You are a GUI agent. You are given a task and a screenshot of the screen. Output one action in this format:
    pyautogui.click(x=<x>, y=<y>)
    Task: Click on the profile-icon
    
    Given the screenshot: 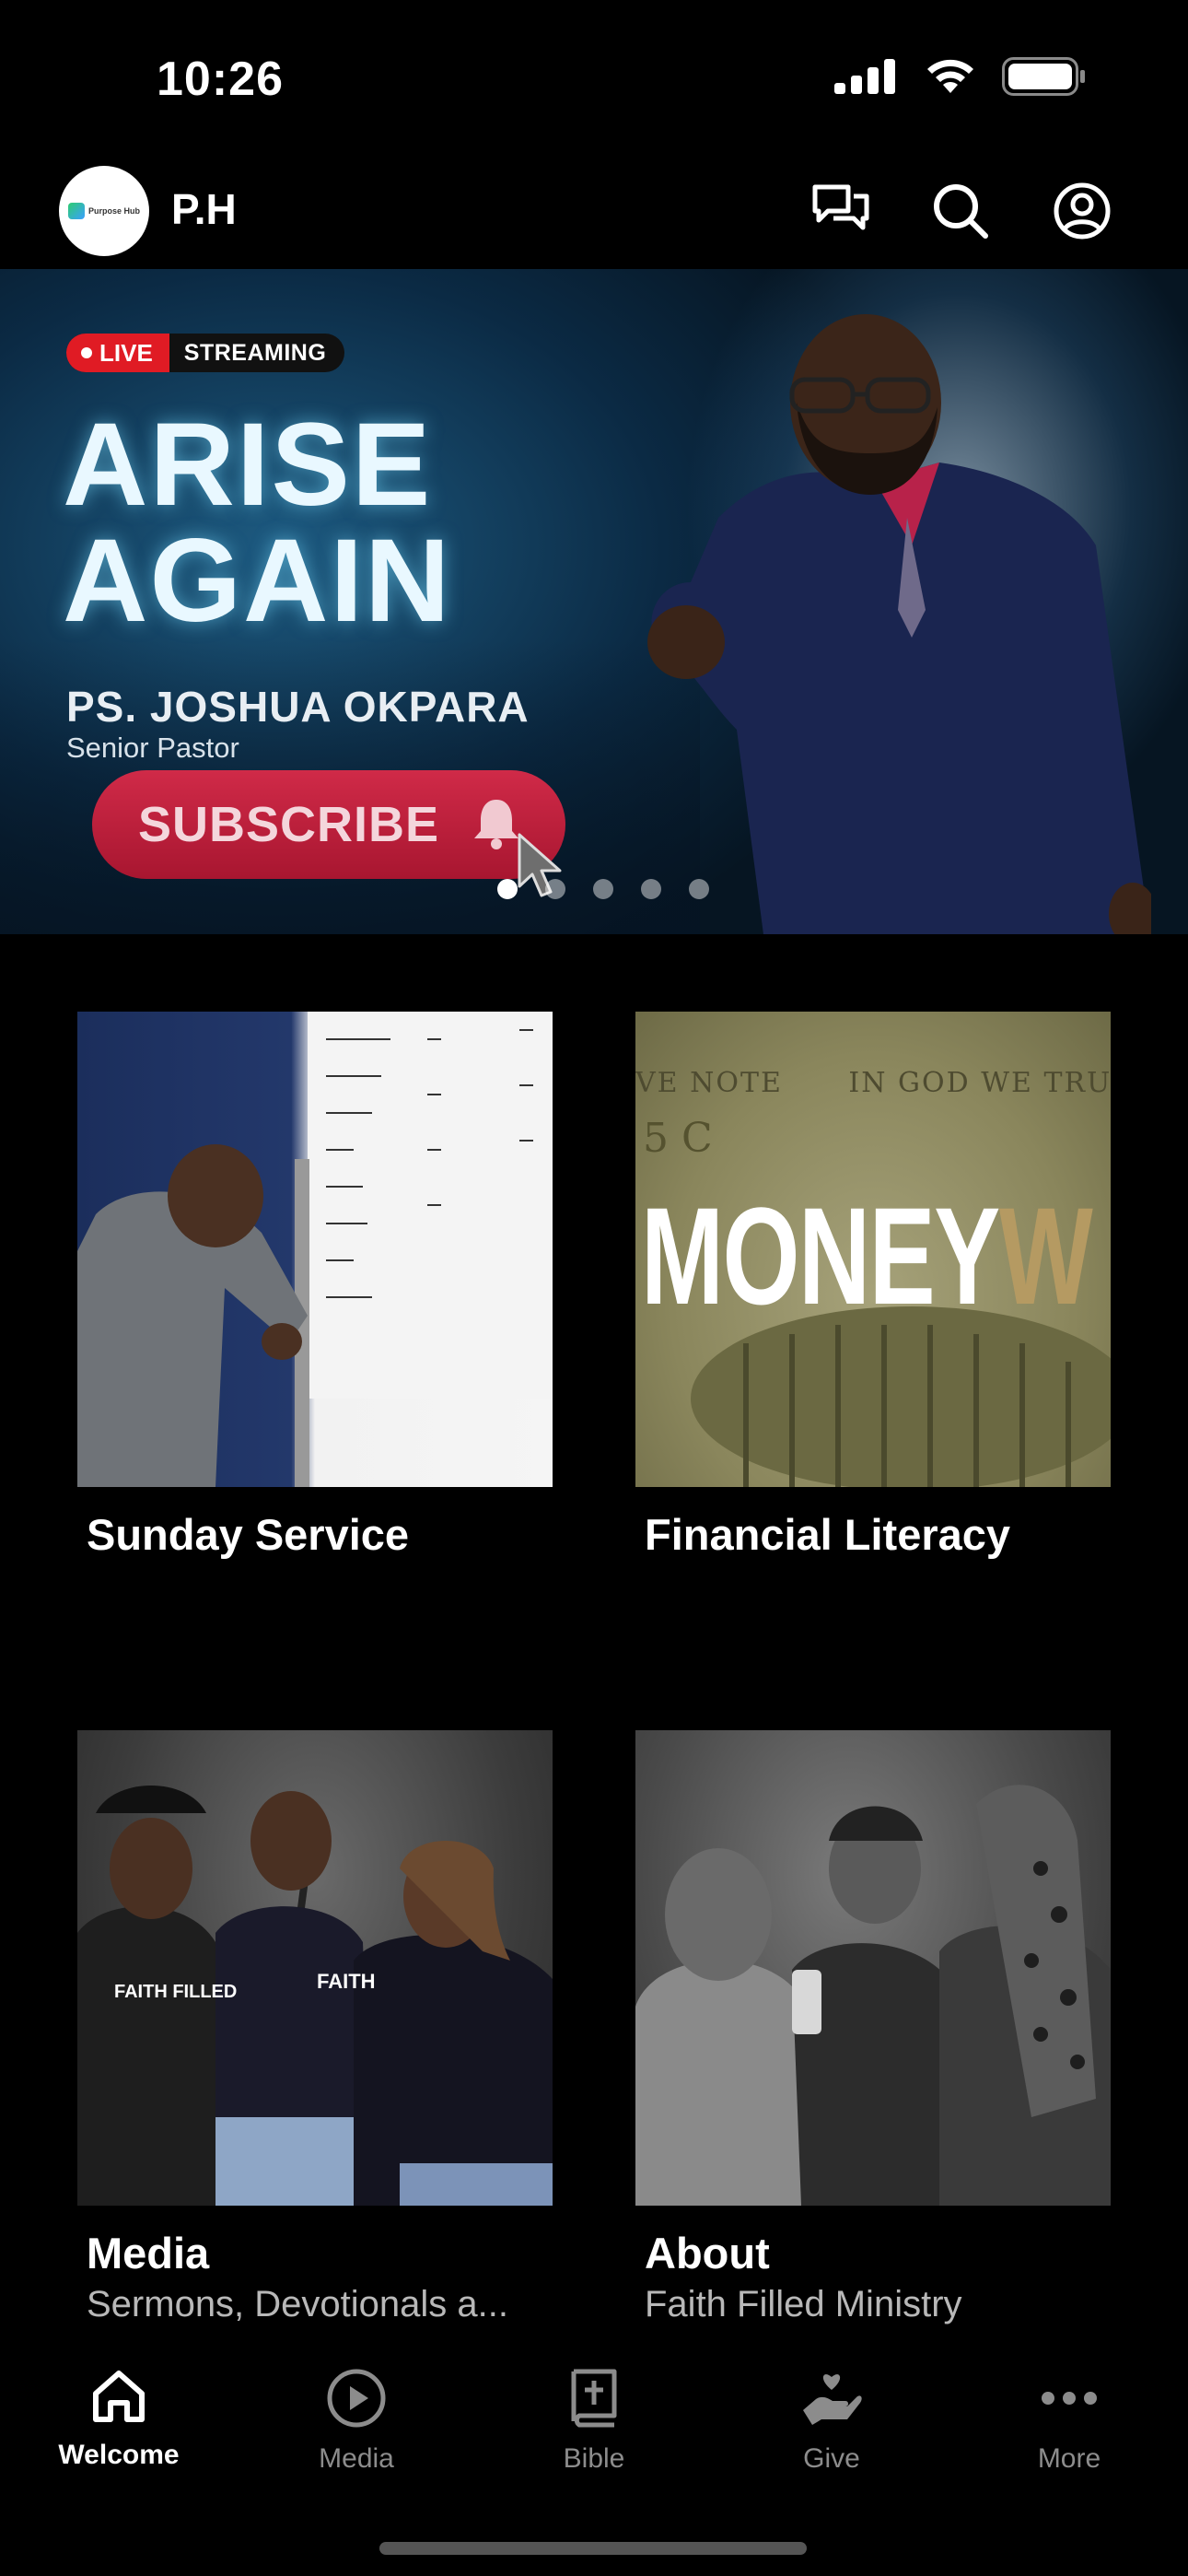 What is the action you would take?
    pyautogui.click(x=1082, y=211)
    